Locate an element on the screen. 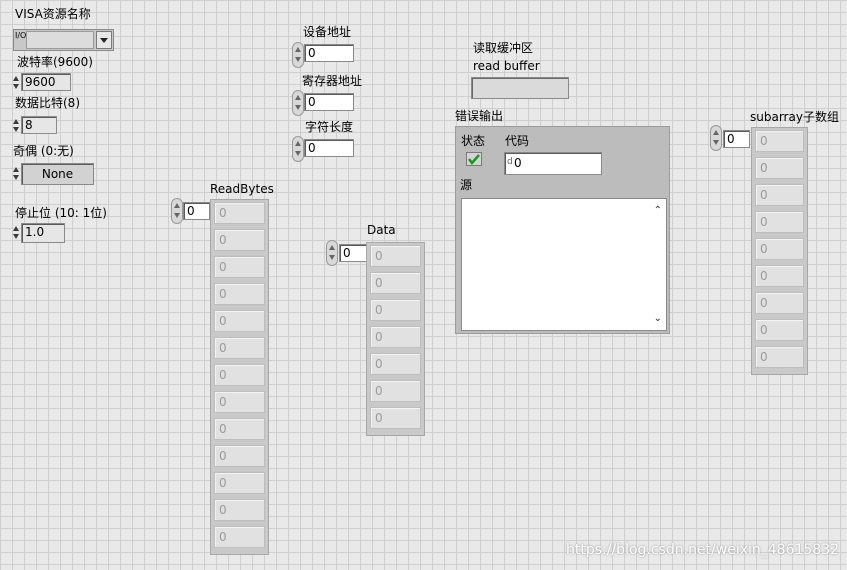  parity-label: 奇偶 (0:无) is located at coordinates (43, 151).